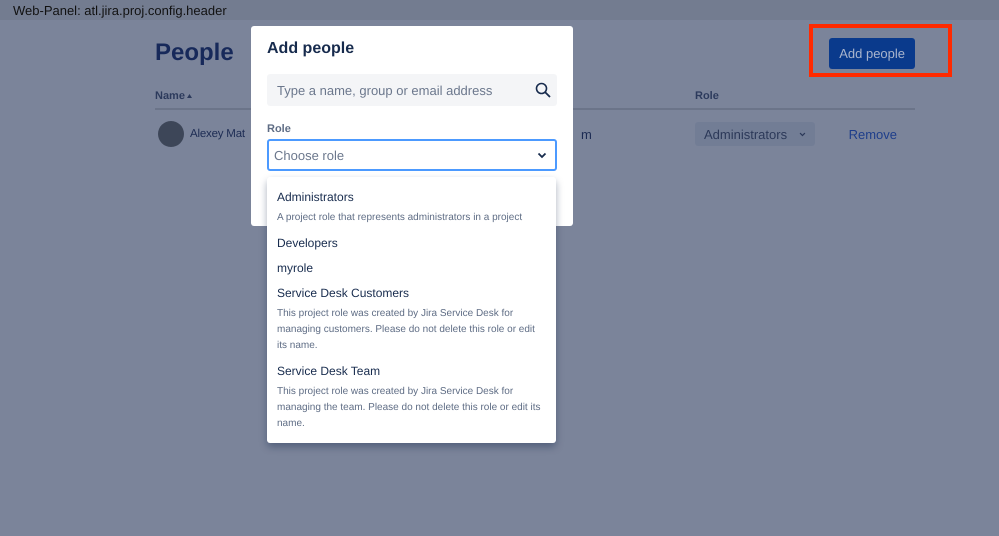 This screenshot has height=536, width=999. What do you see at coordinates (412, 90) in the screenshot?
I see `search-field: Type a name, group or email address` at bounding box center [412, 90].